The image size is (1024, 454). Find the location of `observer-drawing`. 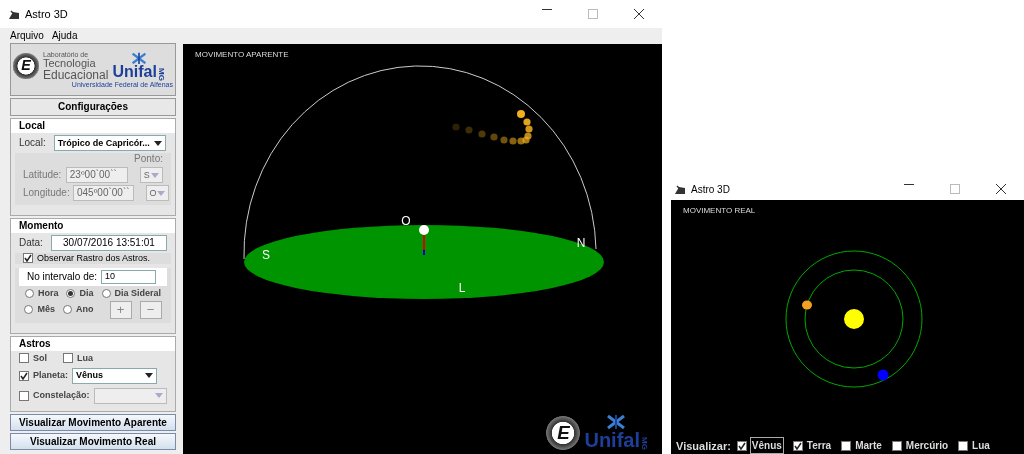

observer-drawing is located at coordinates (424, 240).